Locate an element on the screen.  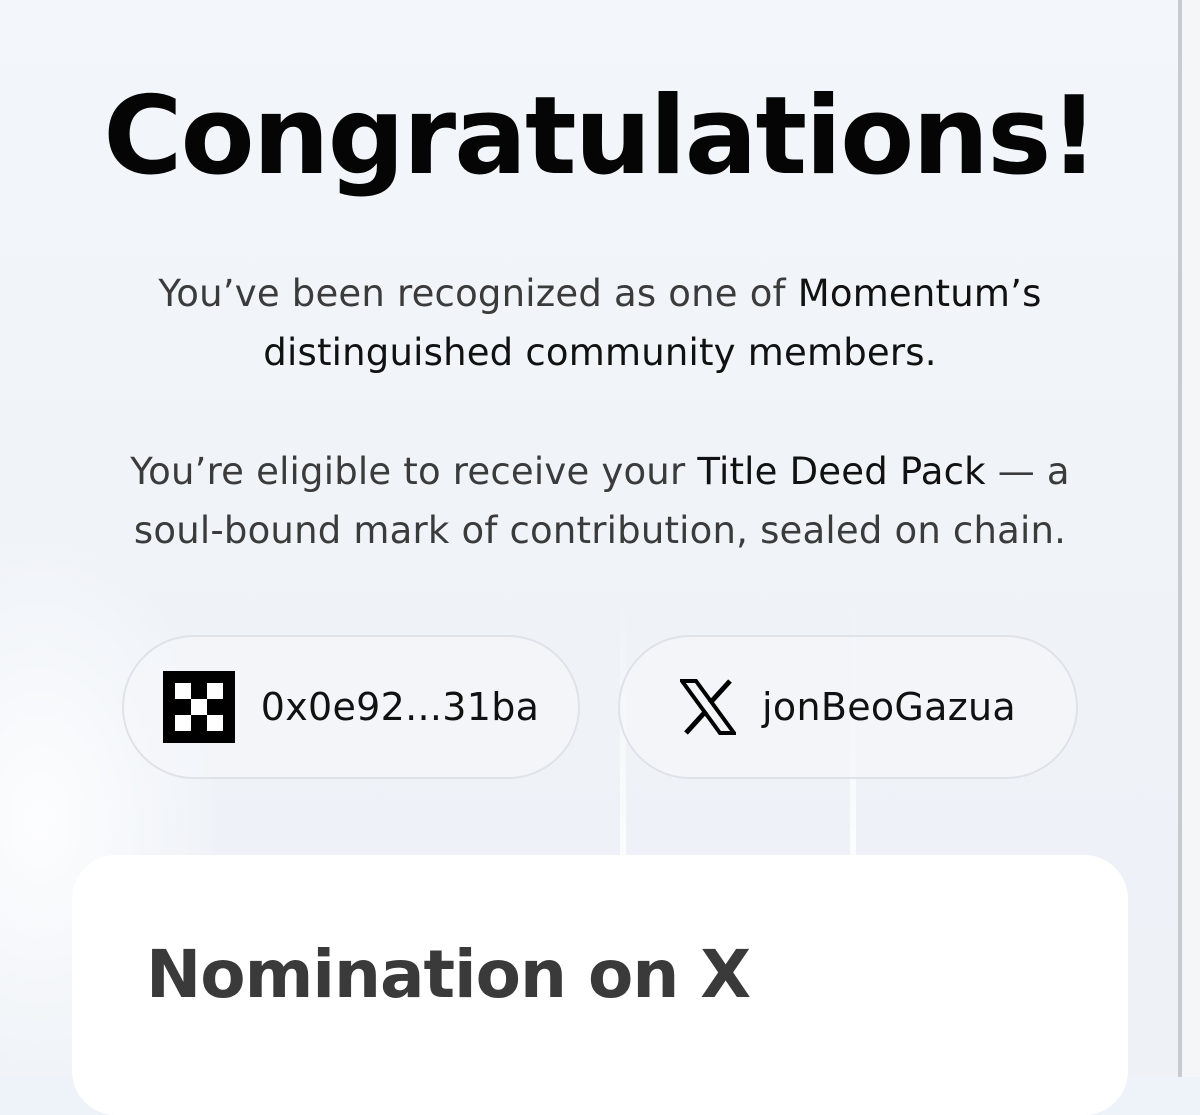
okx-icon is located at coordinates (198, 707).